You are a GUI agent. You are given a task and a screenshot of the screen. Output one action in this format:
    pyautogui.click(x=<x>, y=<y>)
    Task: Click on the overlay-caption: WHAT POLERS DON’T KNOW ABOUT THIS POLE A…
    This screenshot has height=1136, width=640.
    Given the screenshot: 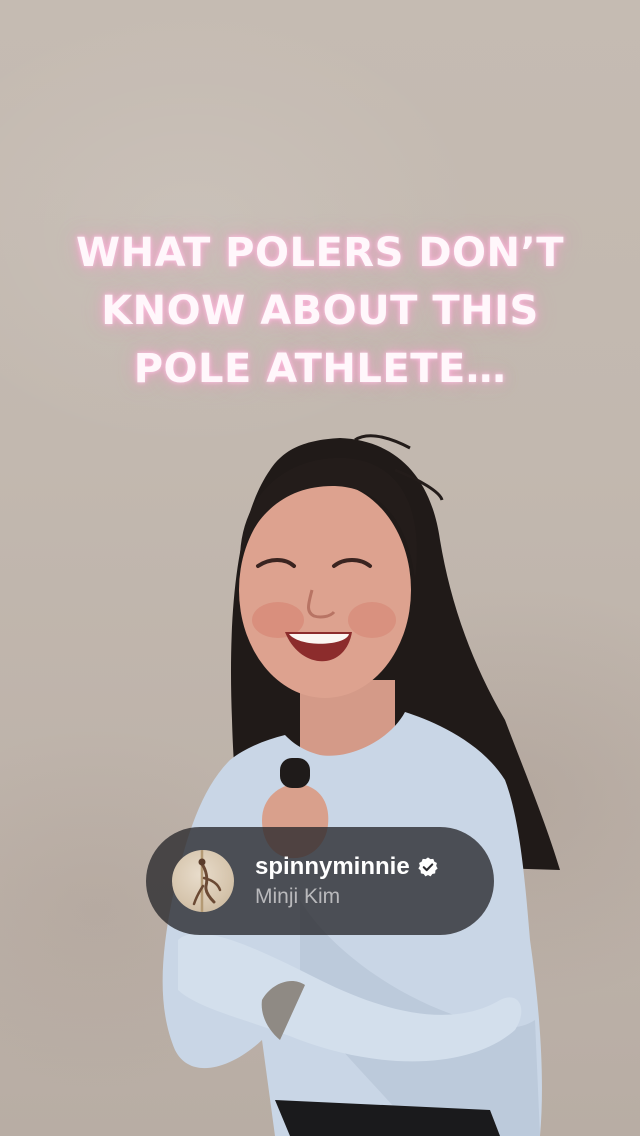 What is the action you would take?
    pyautogui.click(x=320, y=311)
    